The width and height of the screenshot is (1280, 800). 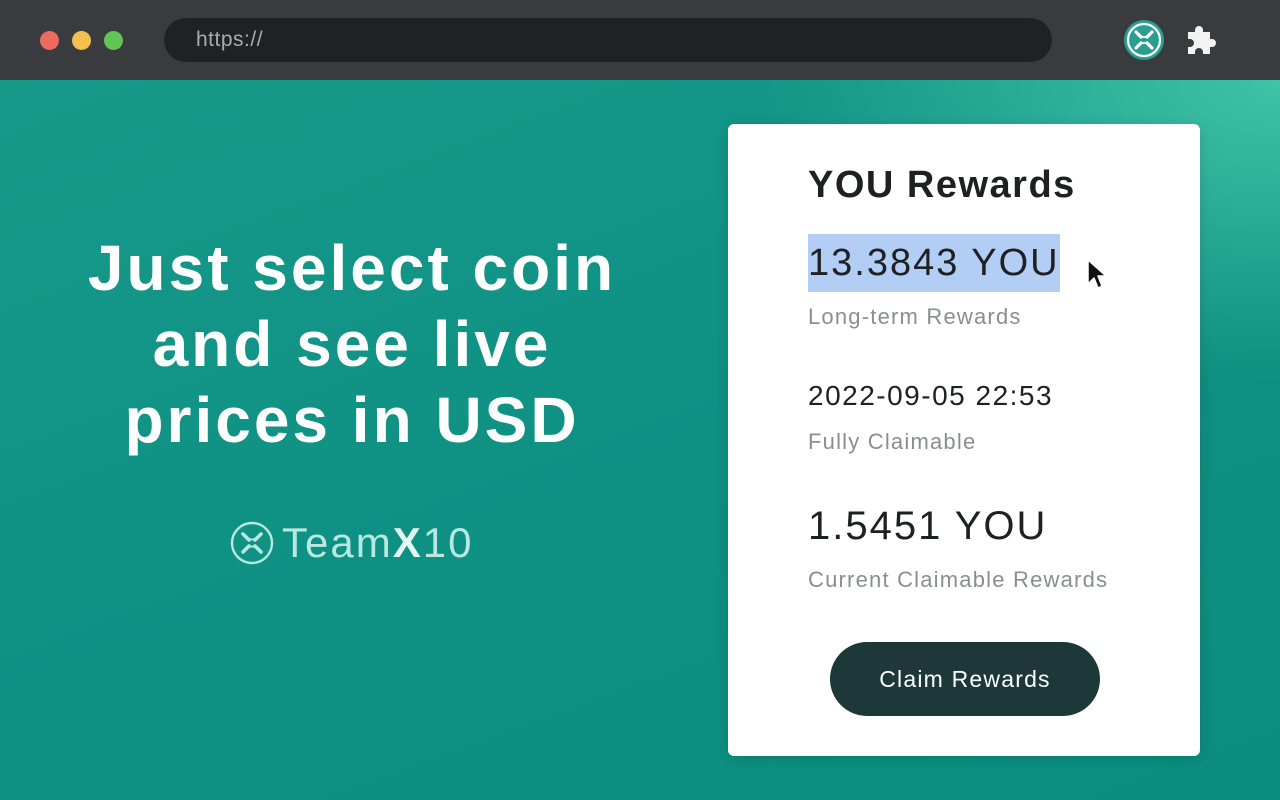 I want to click on current-claimable-value: 1.5451 YOU, so click(x=928, y=526).